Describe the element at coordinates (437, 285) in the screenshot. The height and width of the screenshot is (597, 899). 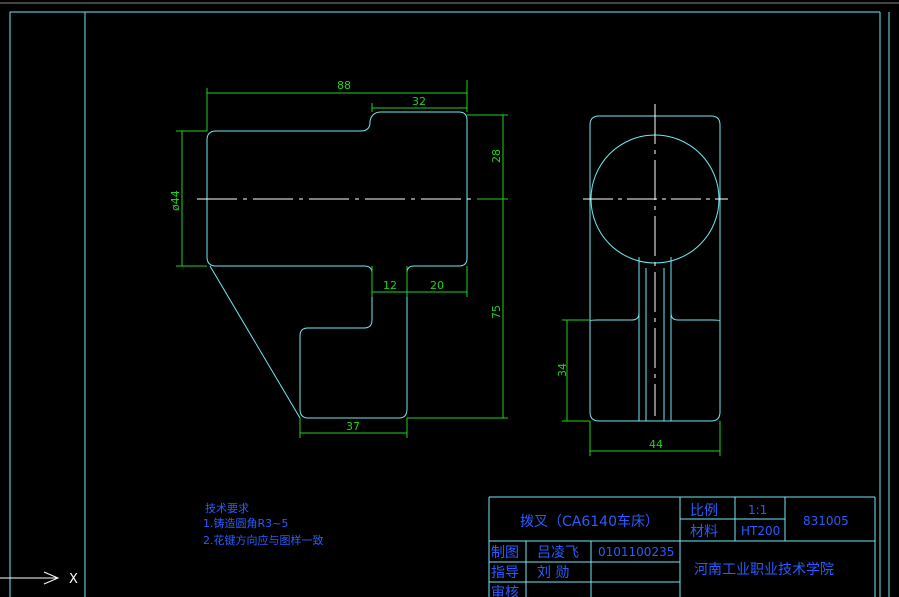
I see `dim-20: 20` at that location.